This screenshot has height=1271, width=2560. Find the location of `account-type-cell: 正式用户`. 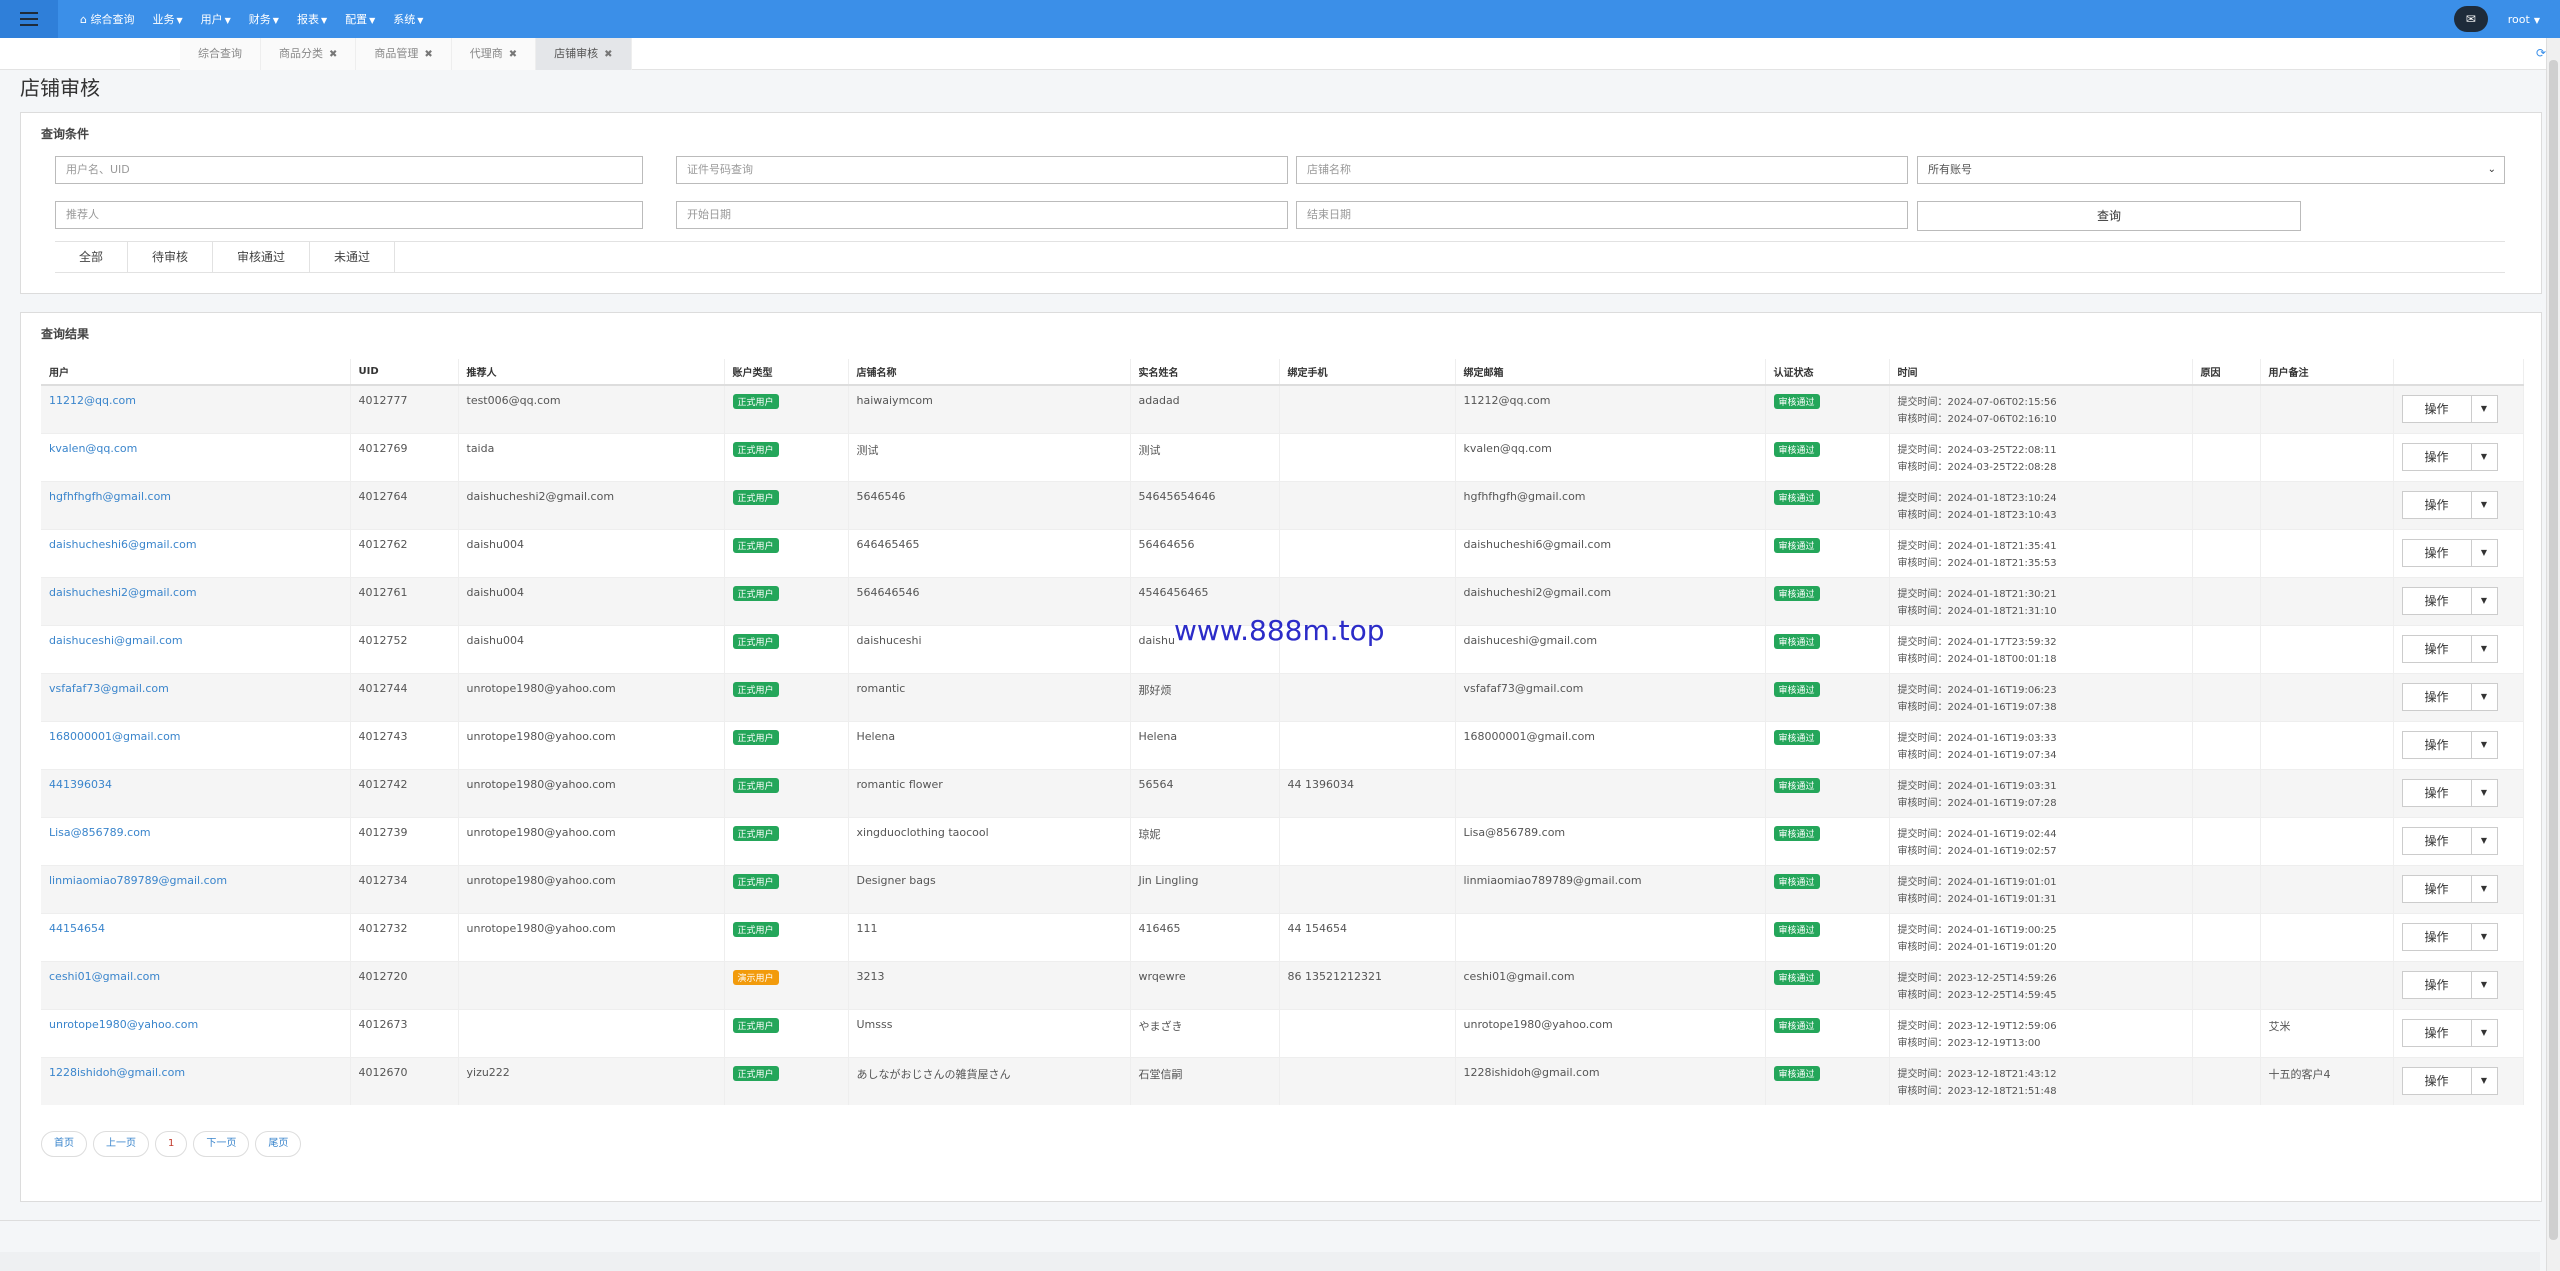

account-type-cell: 正式用户 is located at coordinates (786, 408).